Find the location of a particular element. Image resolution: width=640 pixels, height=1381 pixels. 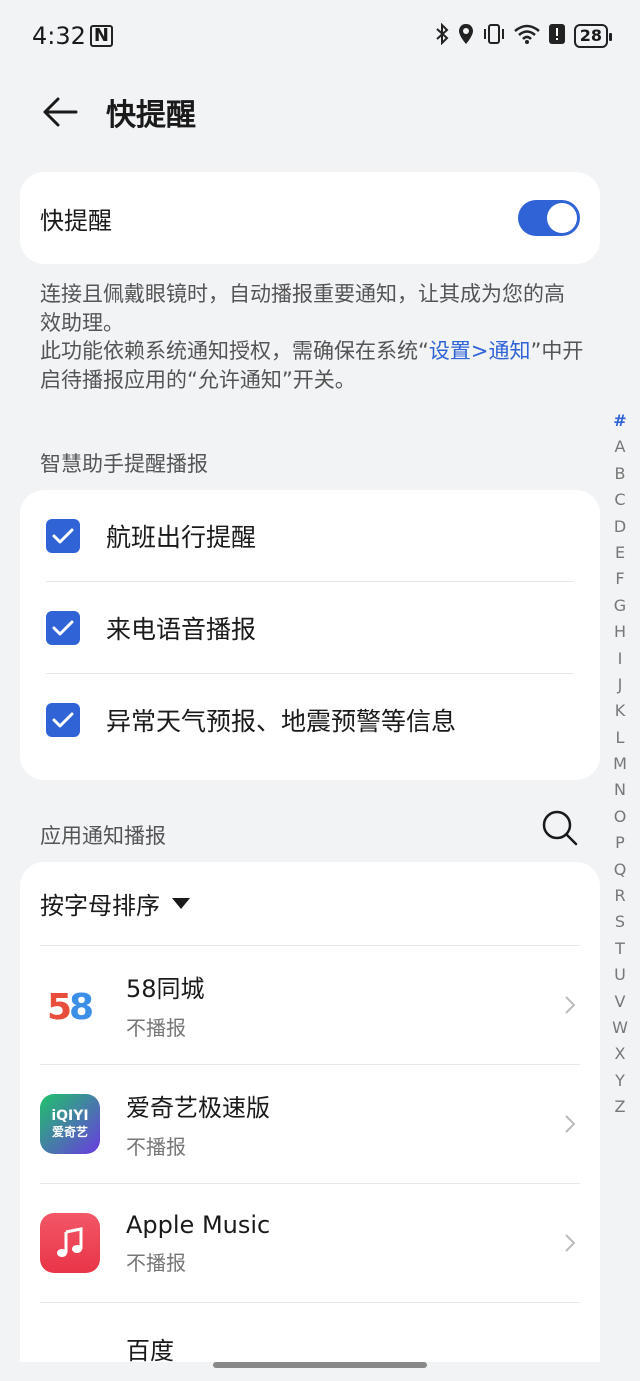

app-music-icon is located at coordinates (70, 1243).